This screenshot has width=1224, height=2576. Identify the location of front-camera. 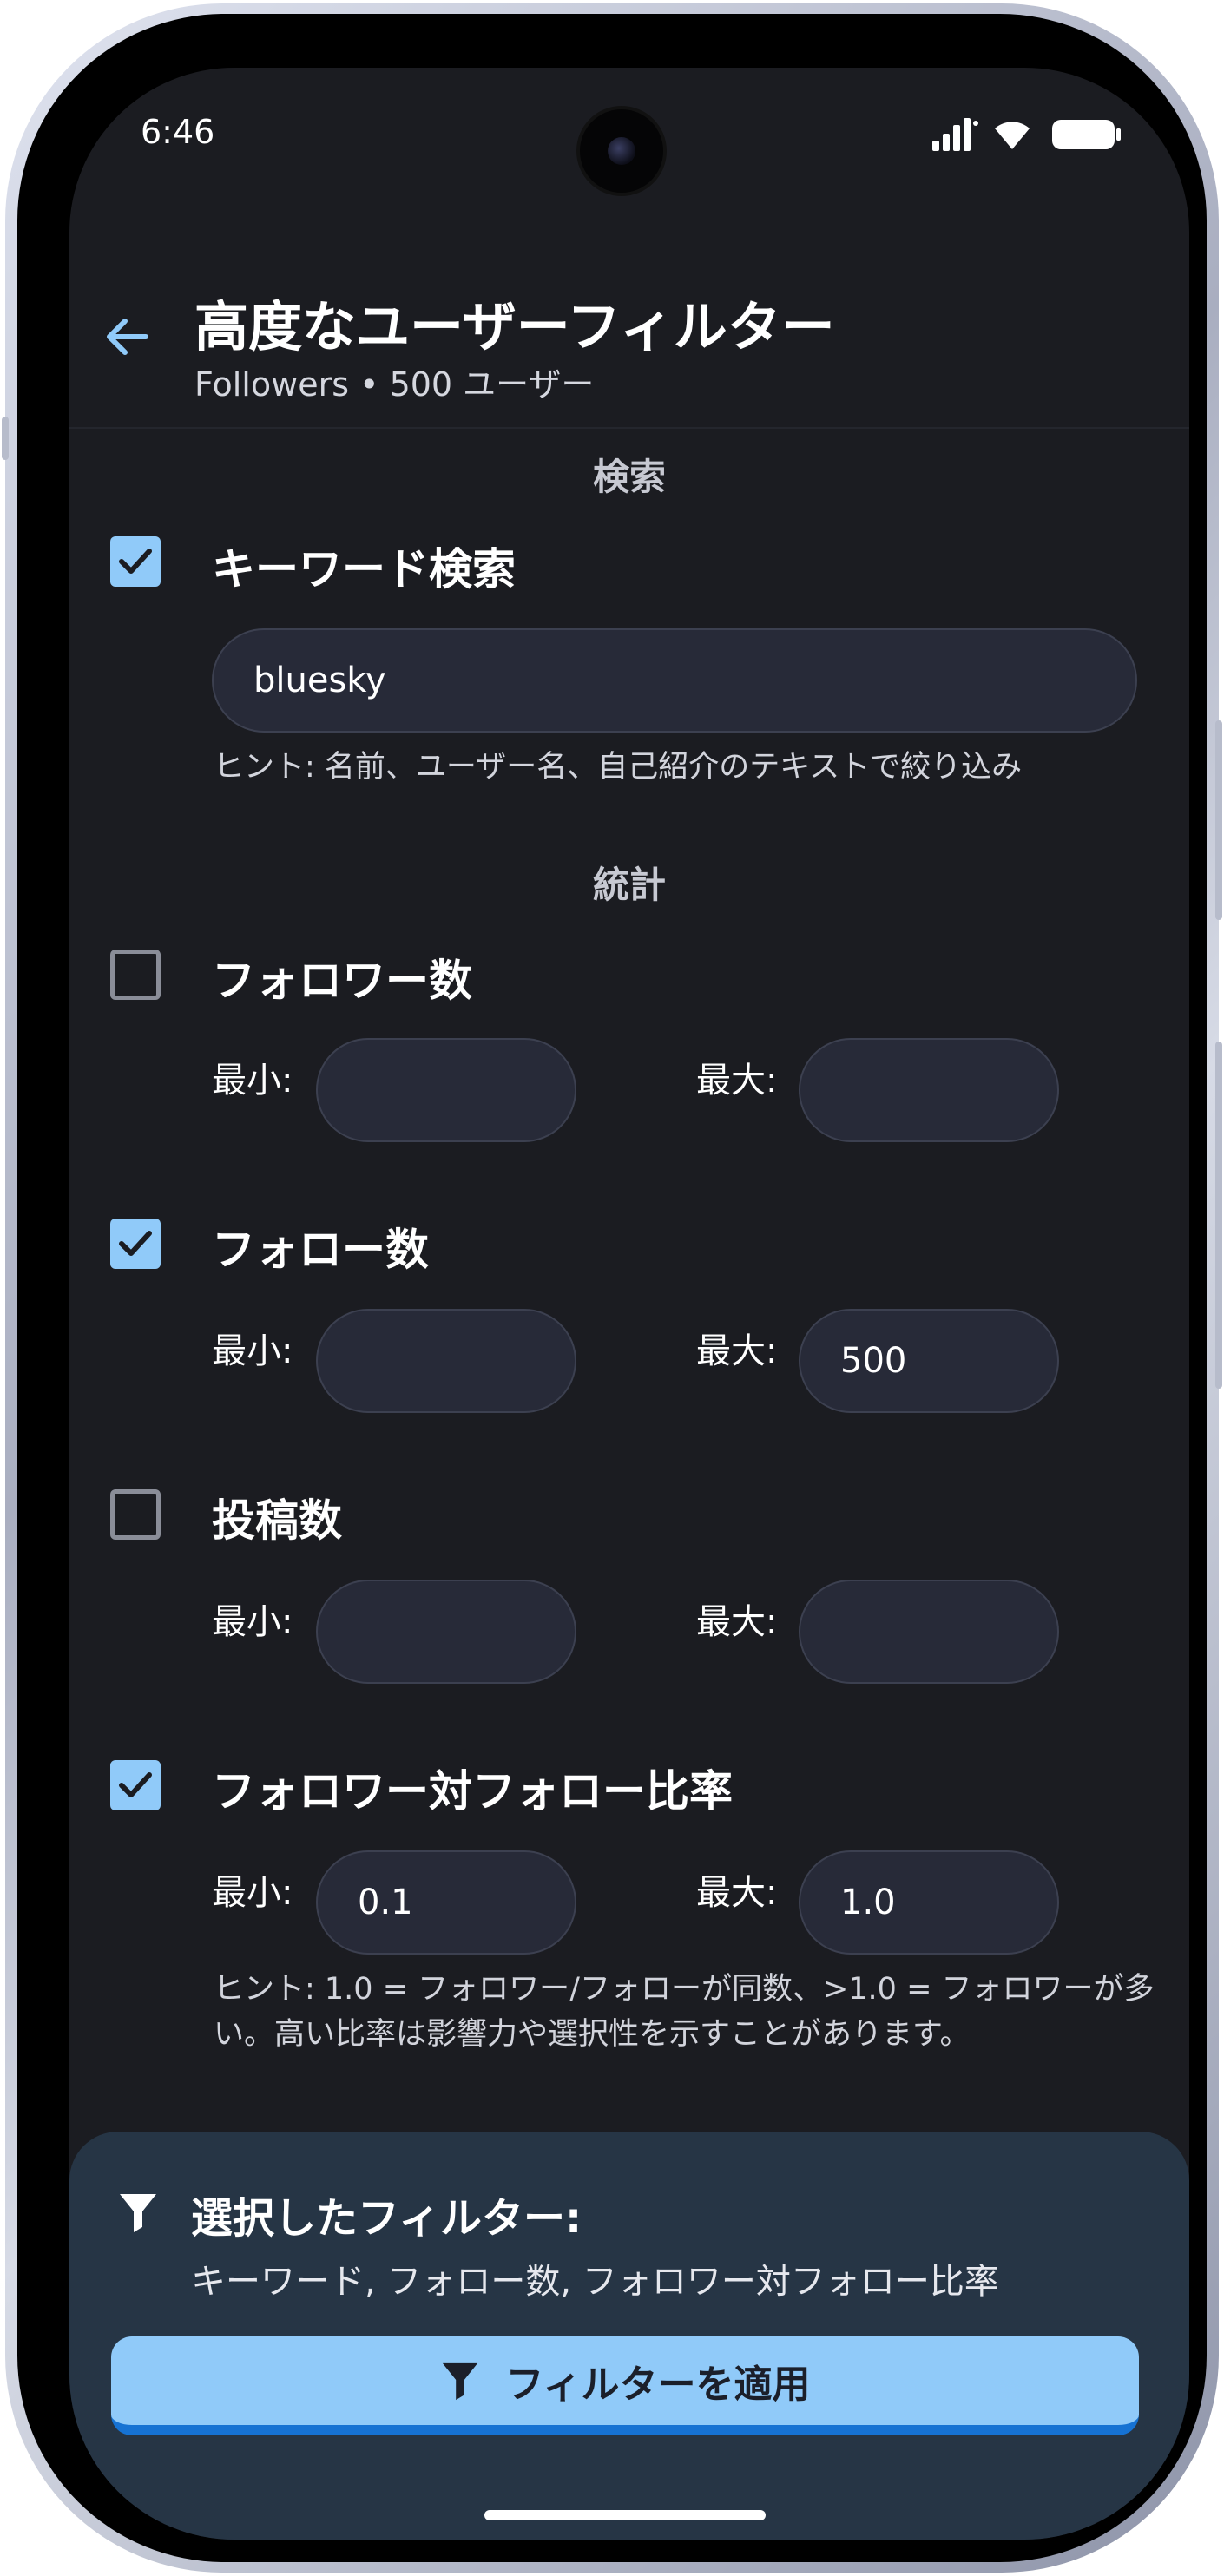
(621, 151).